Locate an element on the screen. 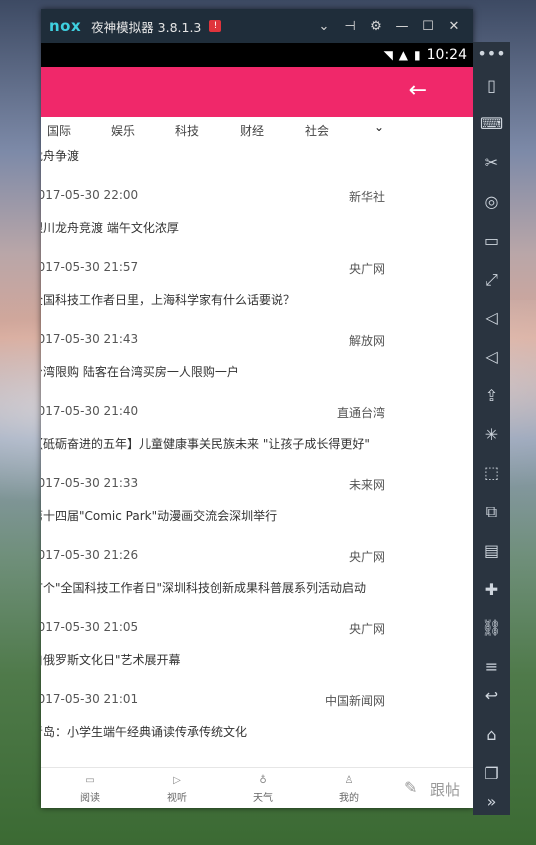  category-tabs: 国际 娱乐 科技 财经 社会 ⌄ is located at coordinates (257, 129).